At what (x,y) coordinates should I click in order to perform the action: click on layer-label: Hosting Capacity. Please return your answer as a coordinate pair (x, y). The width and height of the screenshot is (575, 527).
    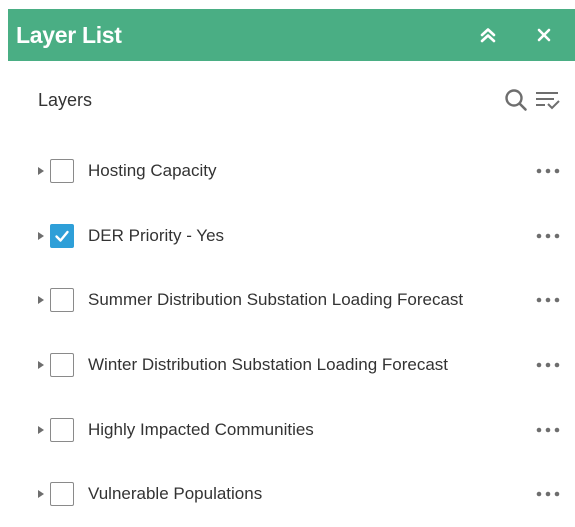
    Looking at the image, I should click on (152, 171).